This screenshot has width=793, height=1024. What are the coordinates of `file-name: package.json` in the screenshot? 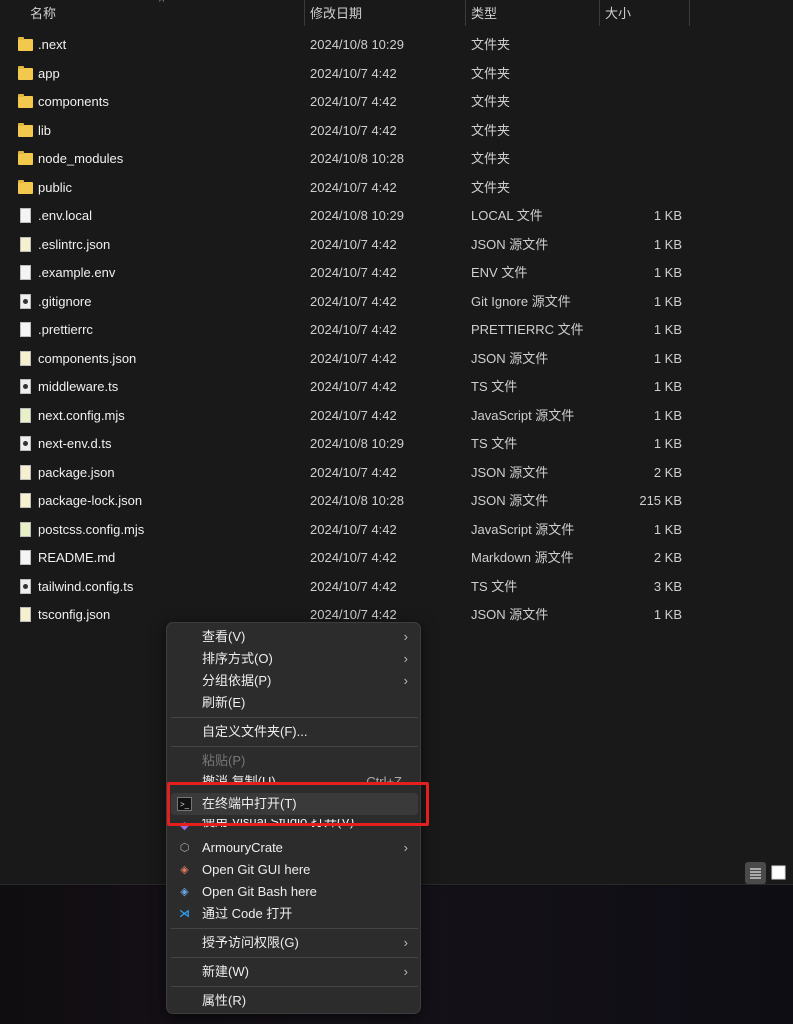 It's located at (76, 472).